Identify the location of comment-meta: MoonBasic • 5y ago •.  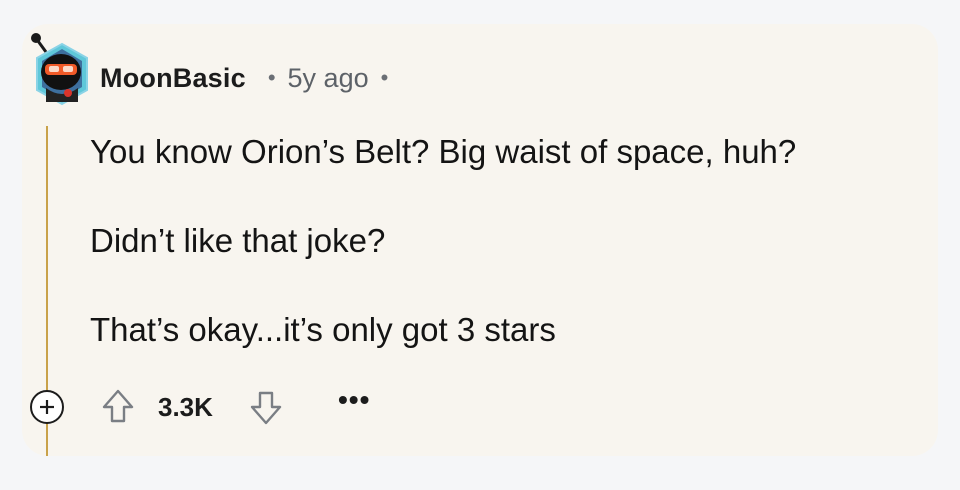
(244, 78).